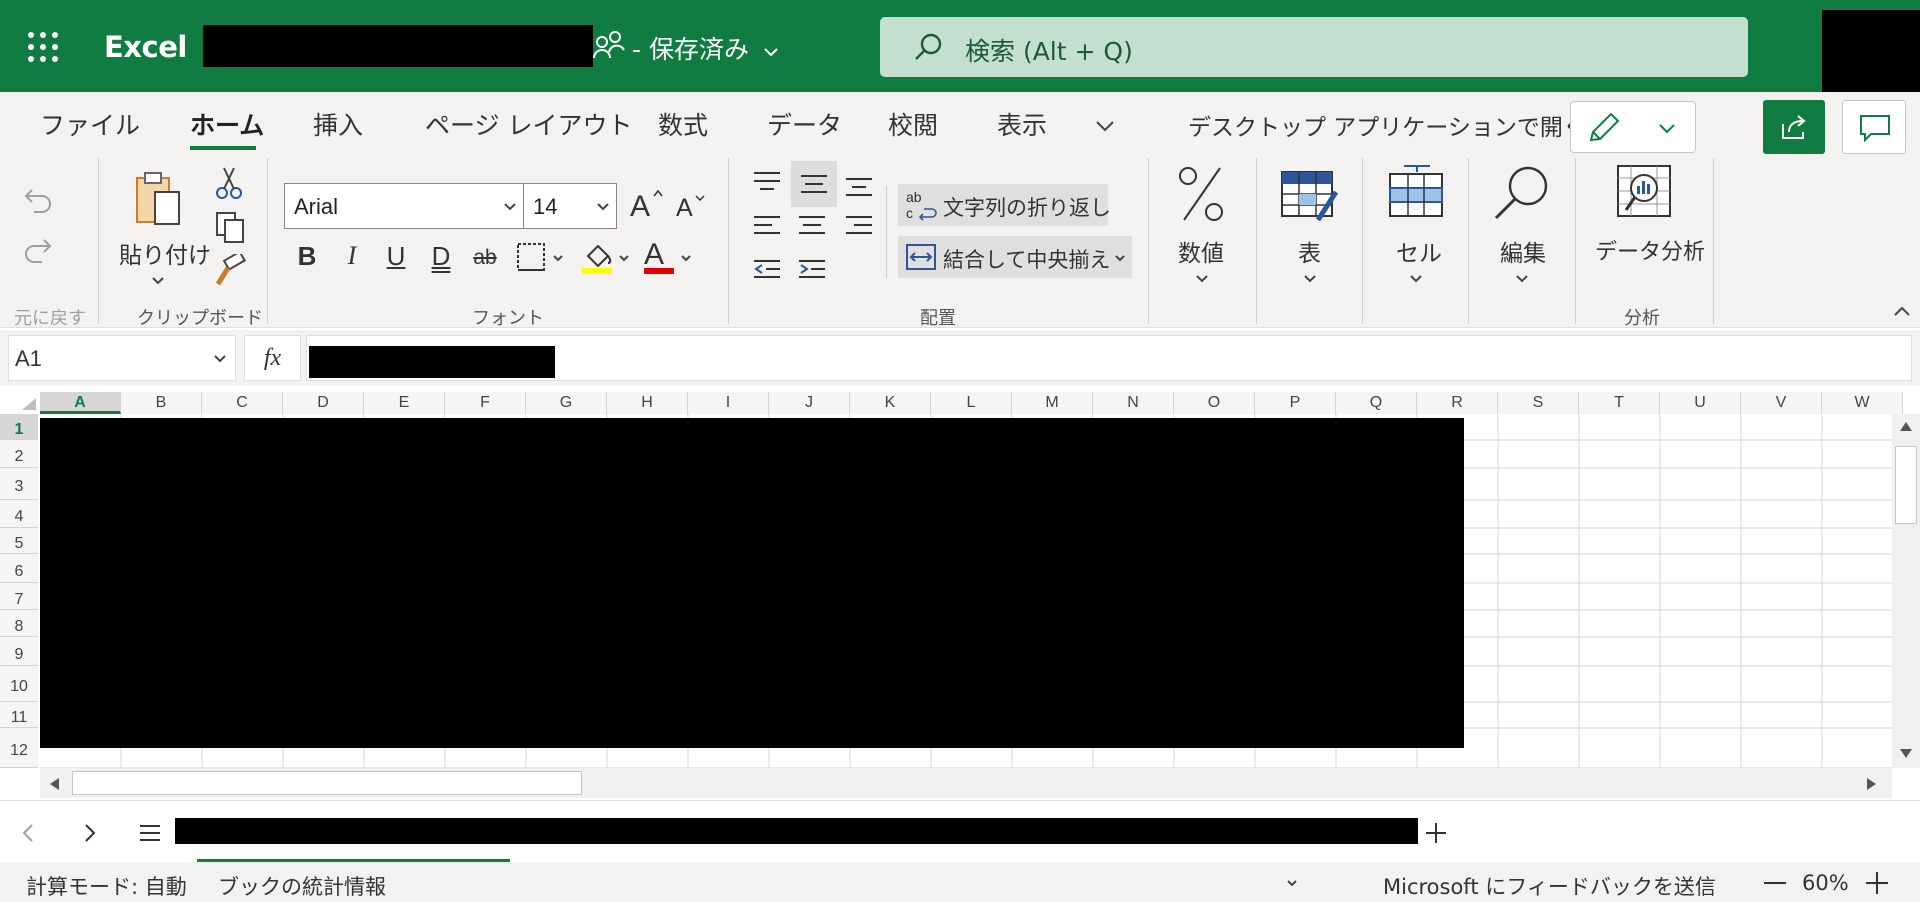 The height and width of the screenshot is (902, 1920). I want to click on row-header-8: 8, so click(19, 623).